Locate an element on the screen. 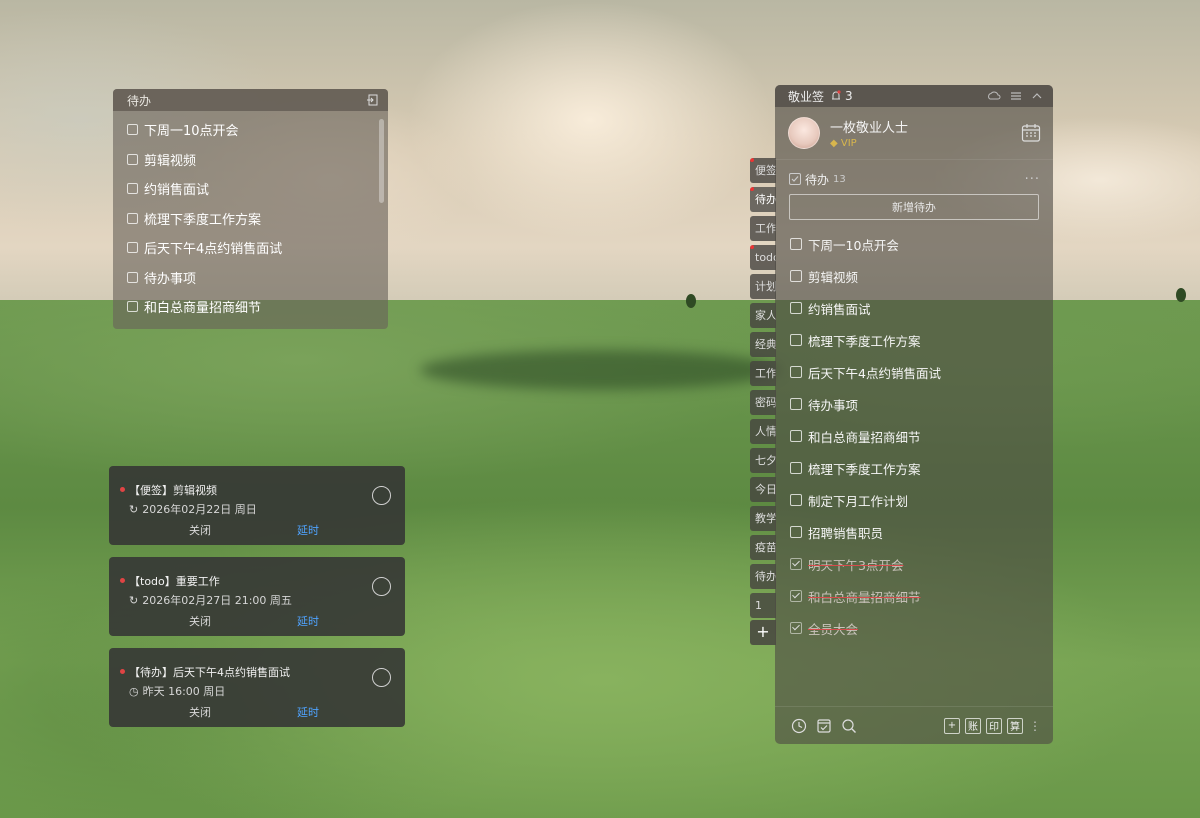  category-tab: 1 is located at coordinates (763, 605).